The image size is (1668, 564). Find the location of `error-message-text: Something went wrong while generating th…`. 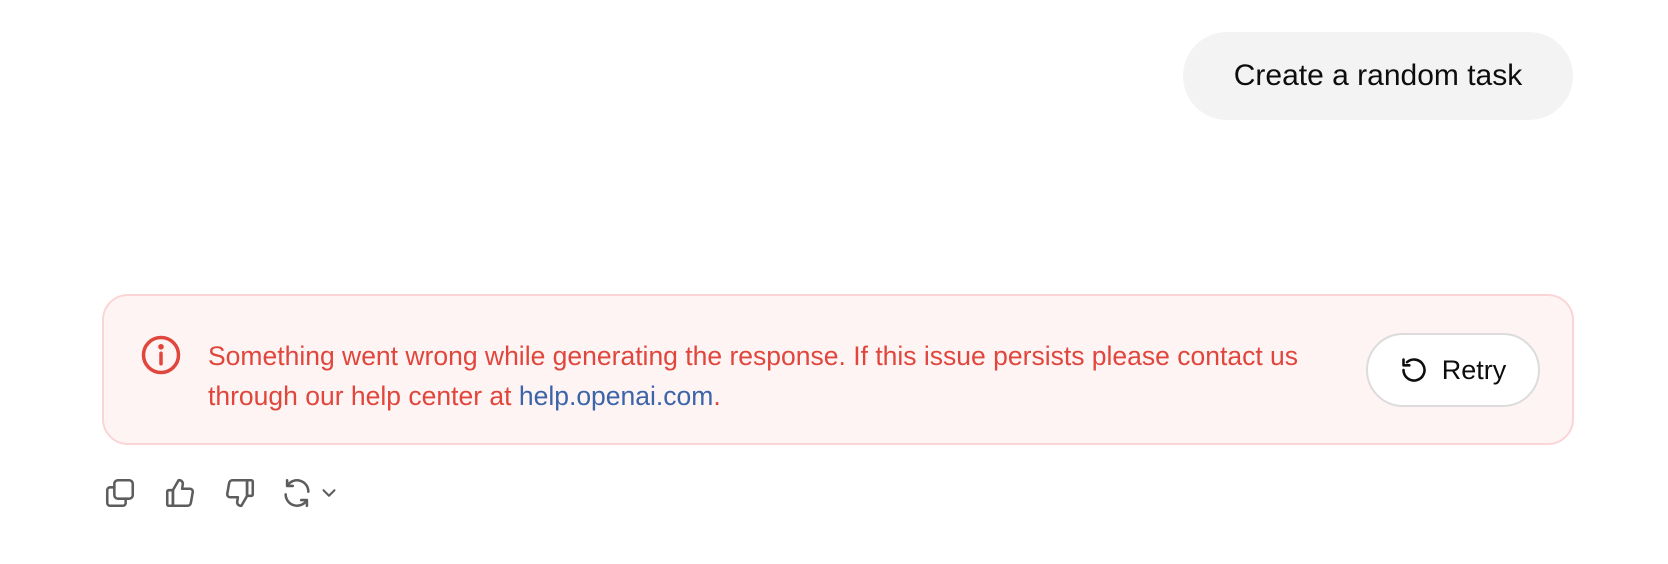

error-message-text: Something went wrong while generating th… is located at coordinates (753, 376).